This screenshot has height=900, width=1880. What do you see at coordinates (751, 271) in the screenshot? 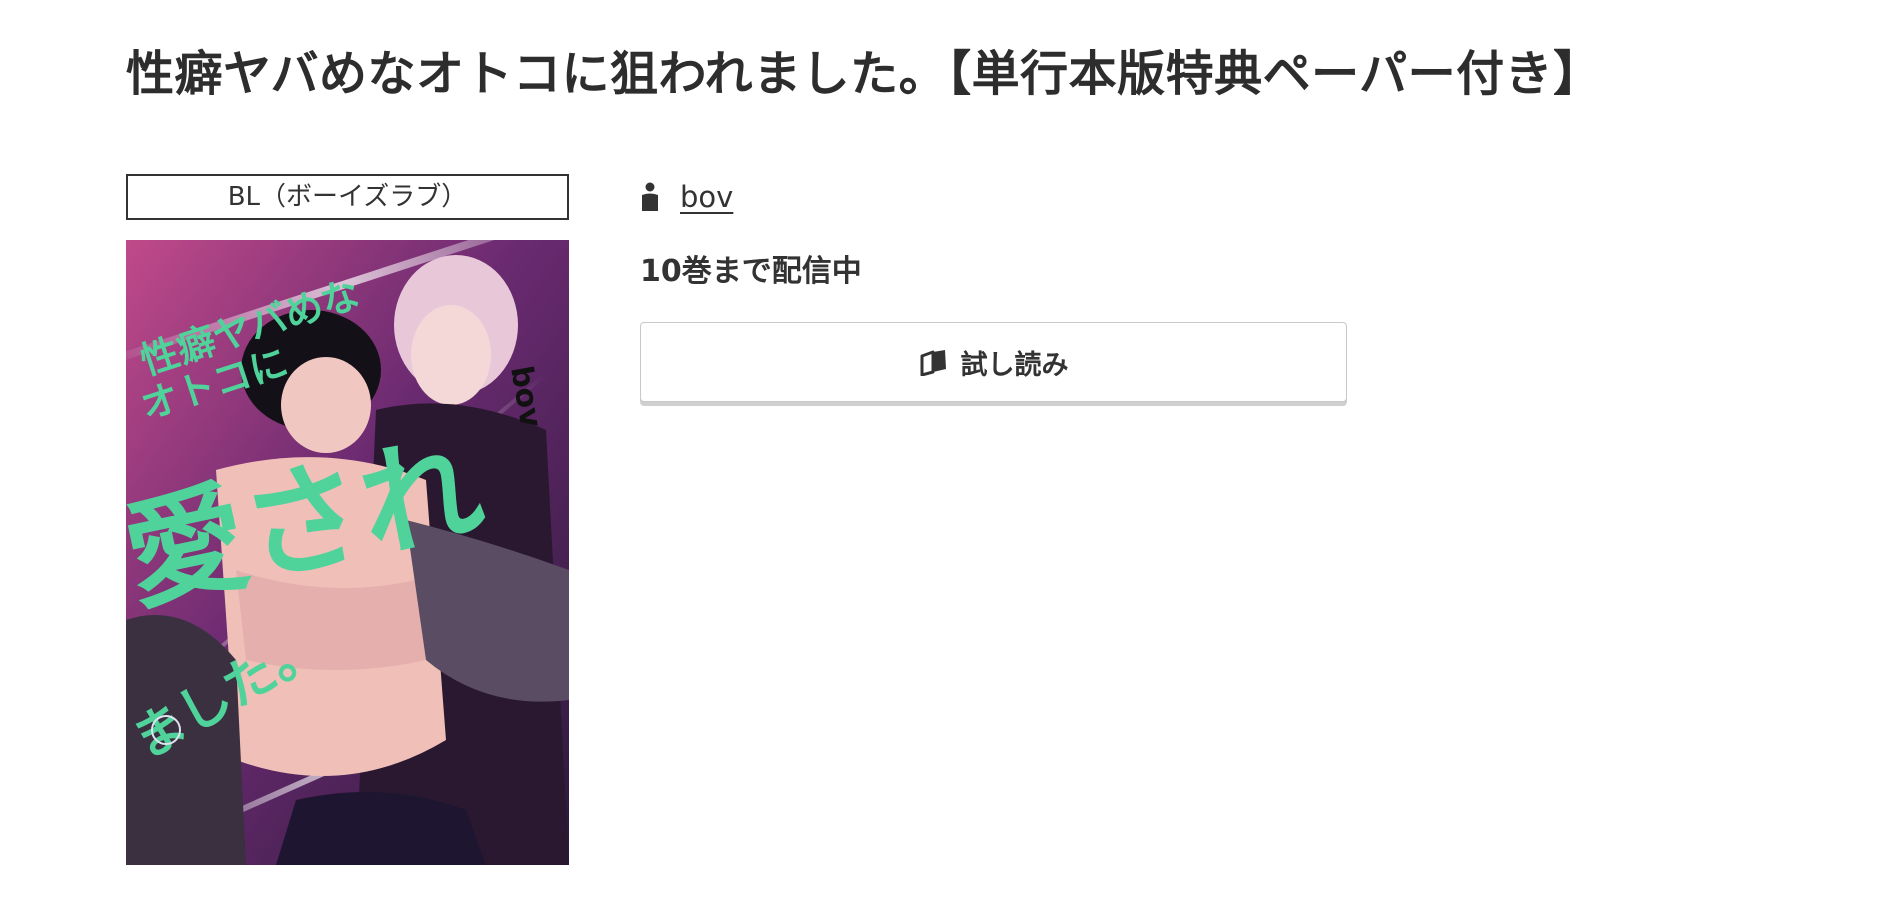
I see `volume-status: 10巻まで配信中` at bounding box center [751, 271].